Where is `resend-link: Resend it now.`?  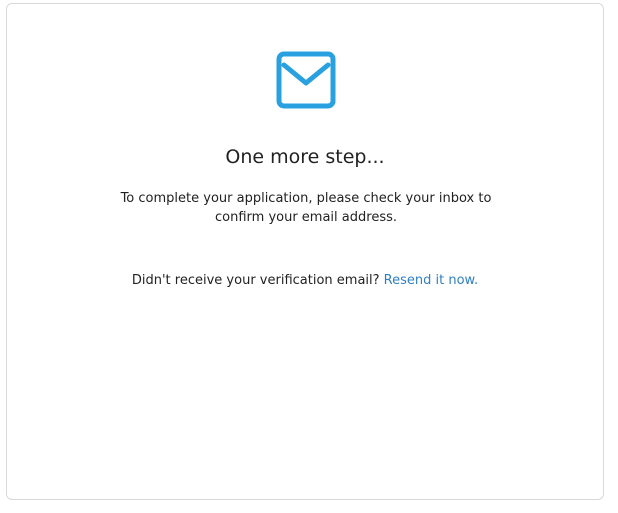
resend-link: Resend it now. is located at coordinates (431, 280).